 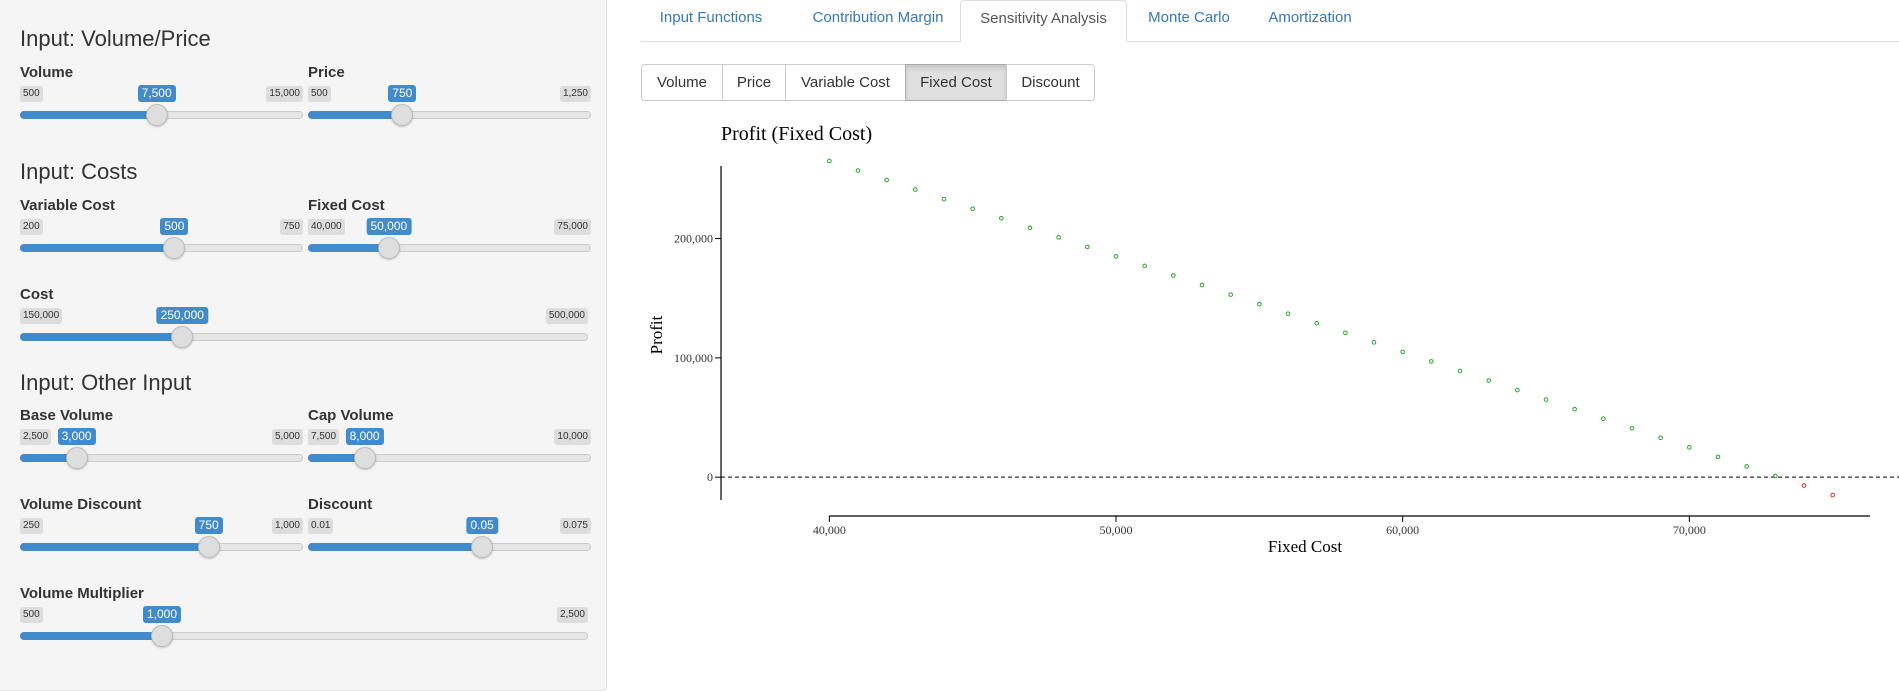 What do you see at coordinates (287, 526) in the screenshot?
I see `slider-max-value: 1,000` at bounding box center [287, 526].